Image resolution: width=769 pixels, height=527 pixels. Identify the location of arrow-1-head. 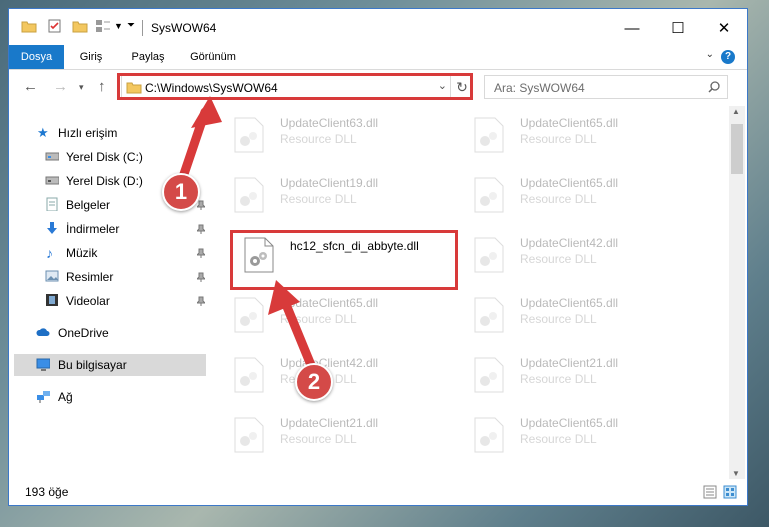
(206, 112).